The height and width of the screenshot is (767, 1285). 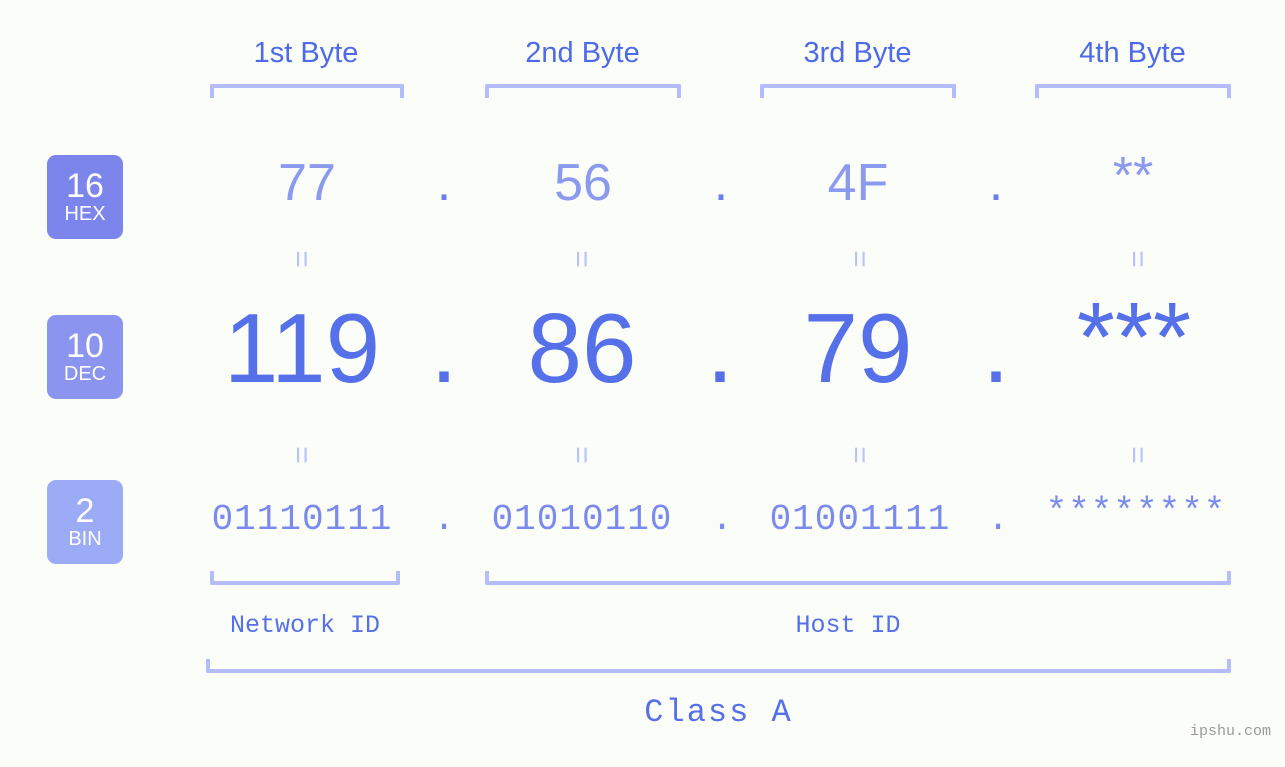 I want to click on base-badge-hex-number: 16, so click(x=85, y=186).